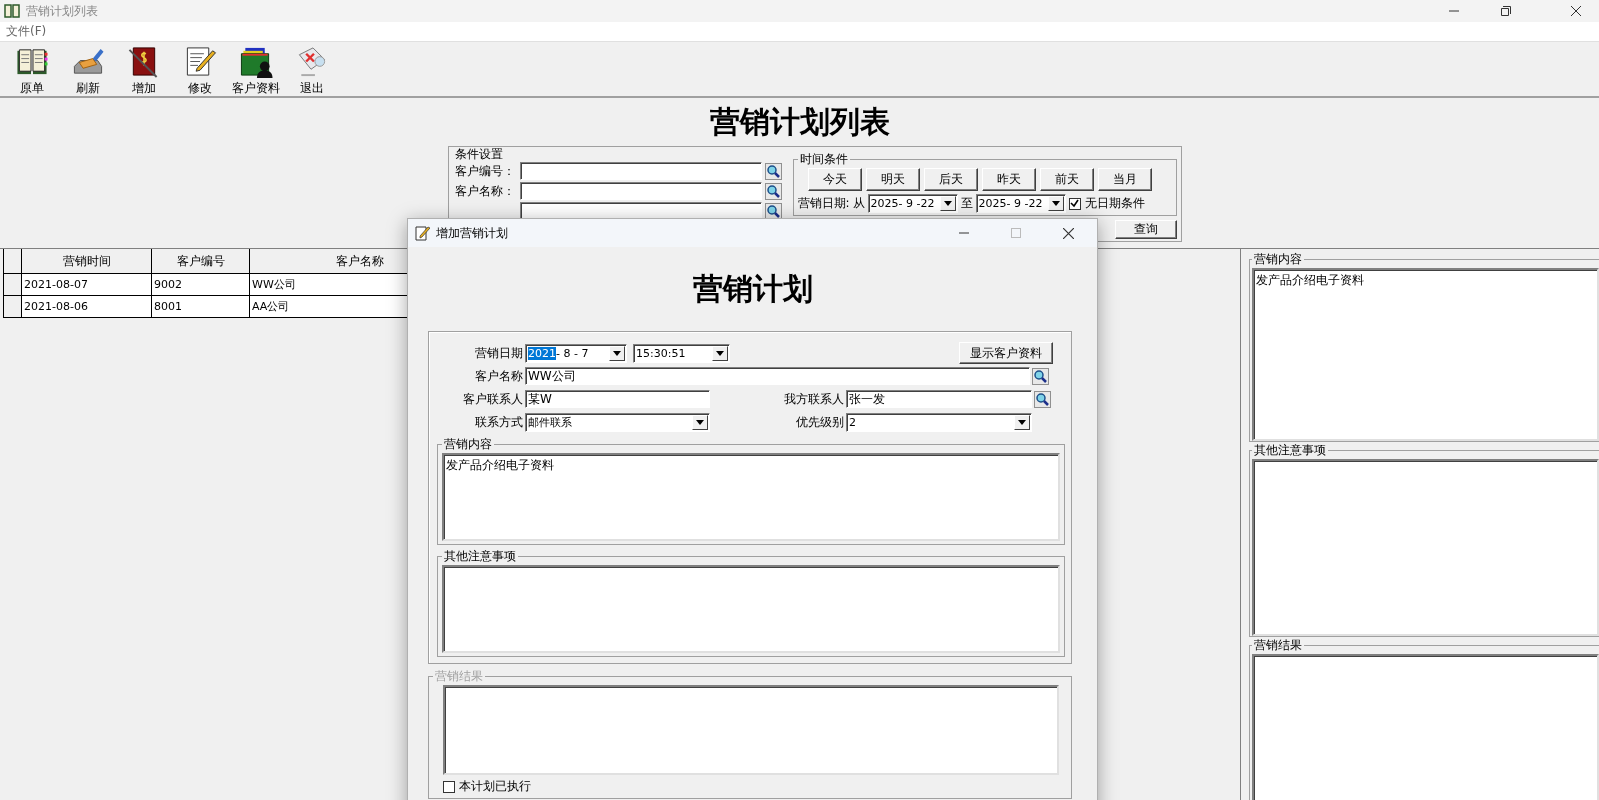 Image resolution: width=1599 pixels, height=800 pixels. Describe the element at coordinates (498, 376) in the screenshot. I see `field-label: 客户名称` at that location.